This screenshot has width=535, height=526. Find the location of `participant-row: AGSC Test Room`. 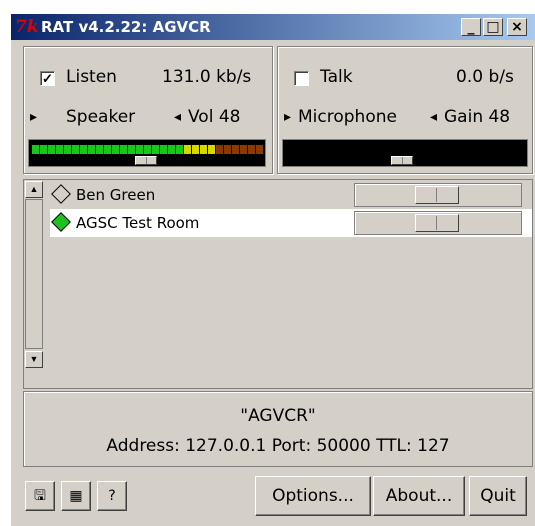

participant-row: AGSC Test Room is located at coordinates (291, 223).